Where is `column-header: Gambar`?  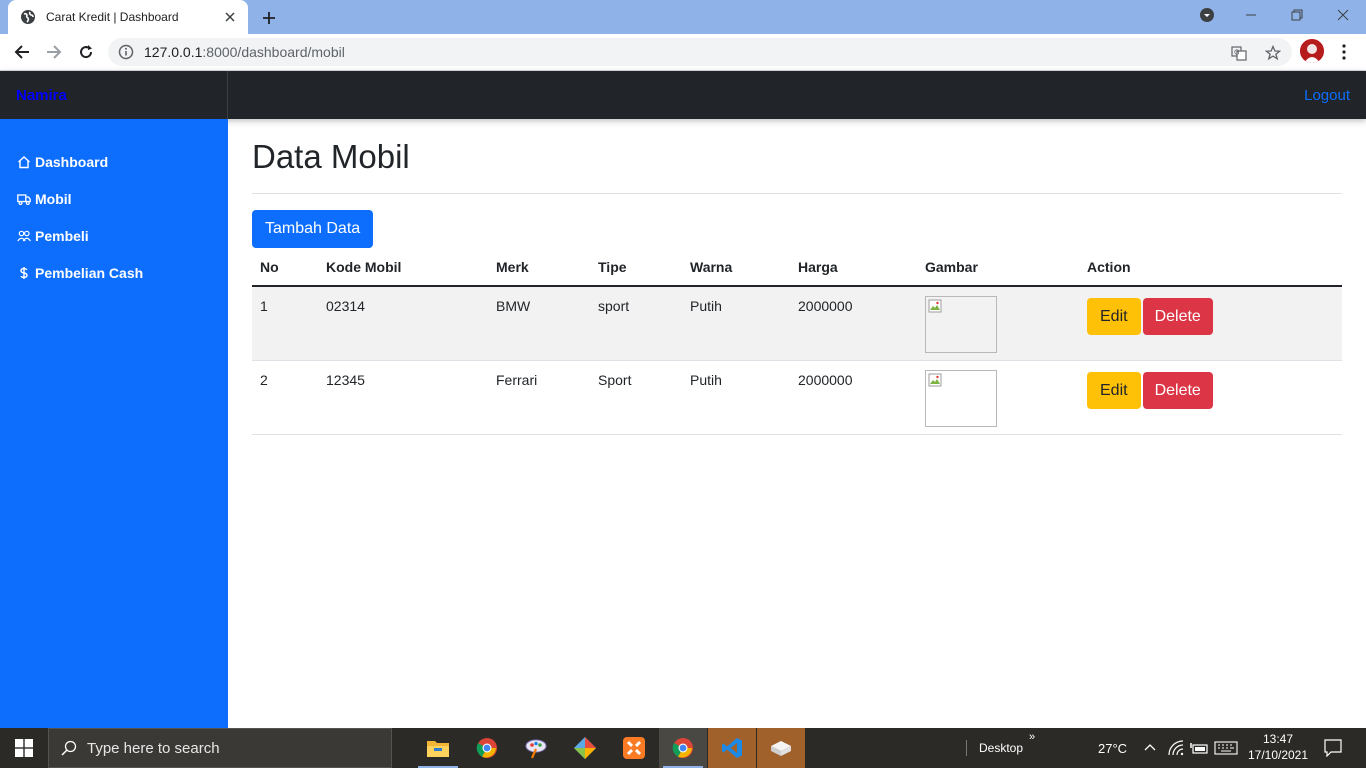
column-header: Gambar is located at coordinates (998, 267).